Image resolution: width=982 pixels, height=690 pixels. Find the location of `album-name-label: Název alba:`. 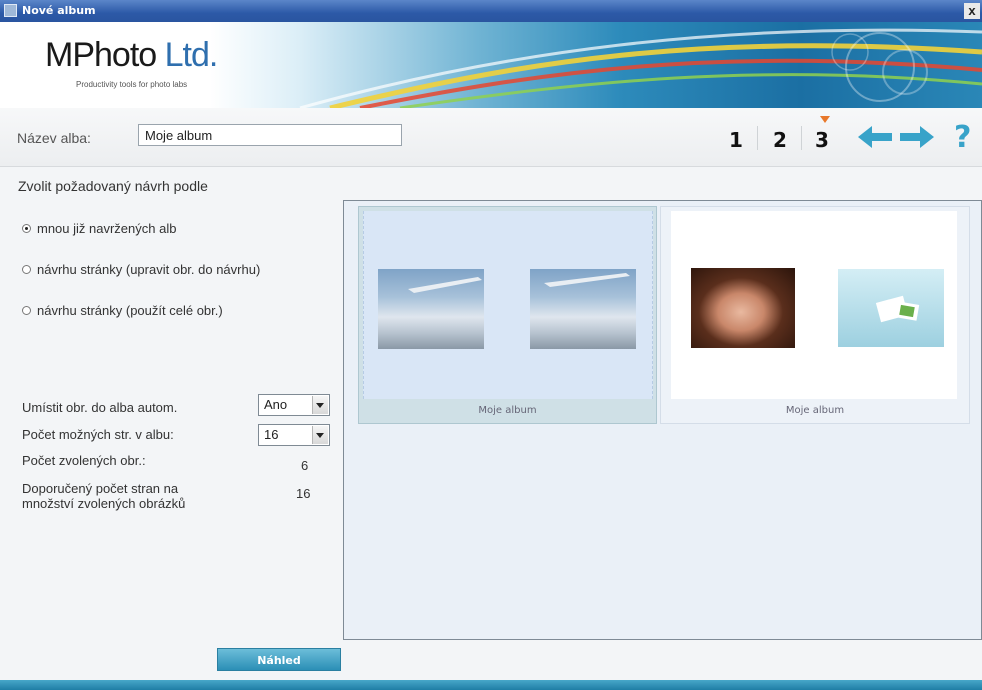

album-name-label: Název alba: is located at coordinates (54, 138).